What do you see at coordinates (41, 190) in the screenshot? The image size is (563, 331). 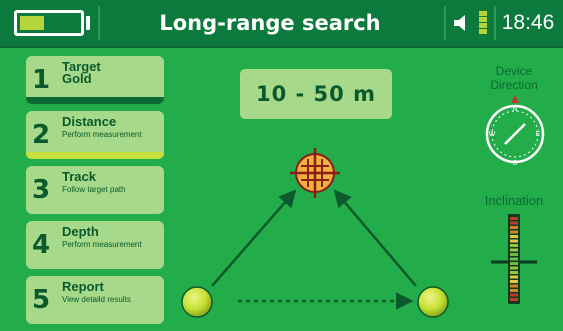 I see `step-number: 3` at bounding box center [41, 190].